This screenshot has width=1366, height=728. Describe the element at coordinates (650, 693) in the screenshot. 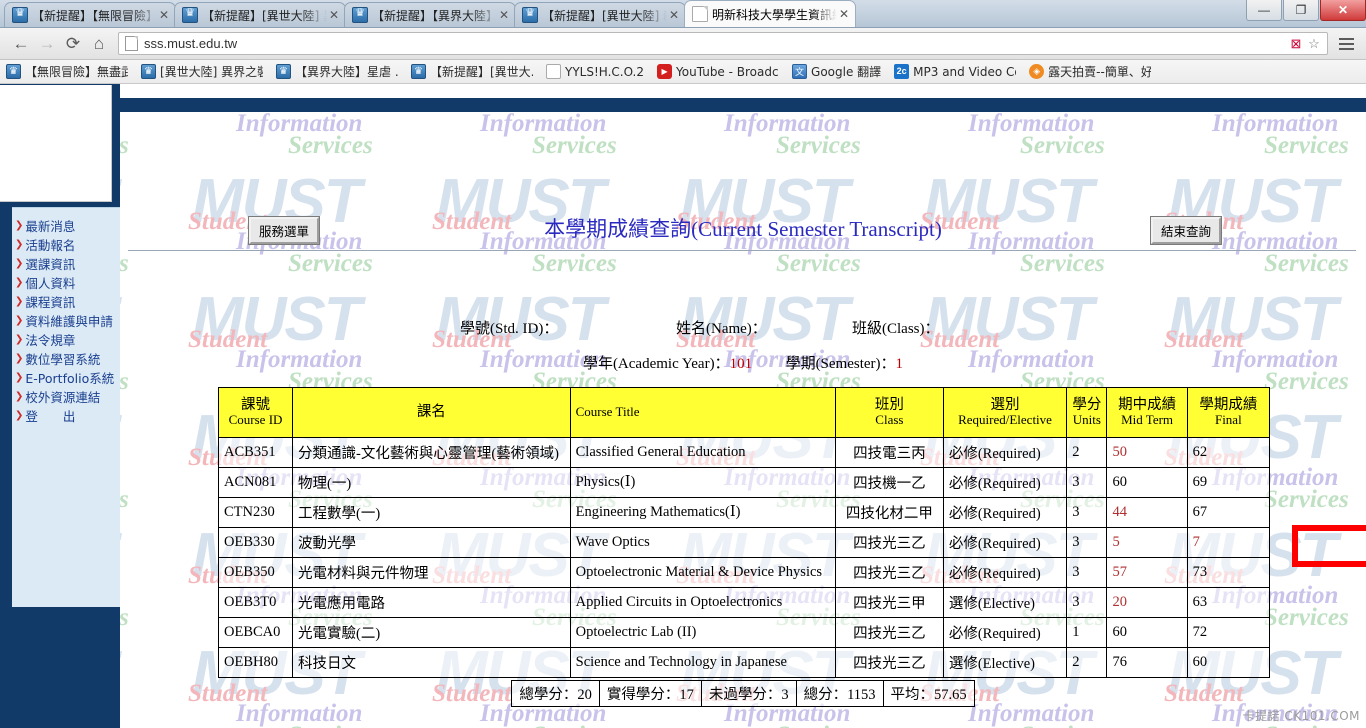

I see `summary-earned-credits: 實得學分：17` at that location.